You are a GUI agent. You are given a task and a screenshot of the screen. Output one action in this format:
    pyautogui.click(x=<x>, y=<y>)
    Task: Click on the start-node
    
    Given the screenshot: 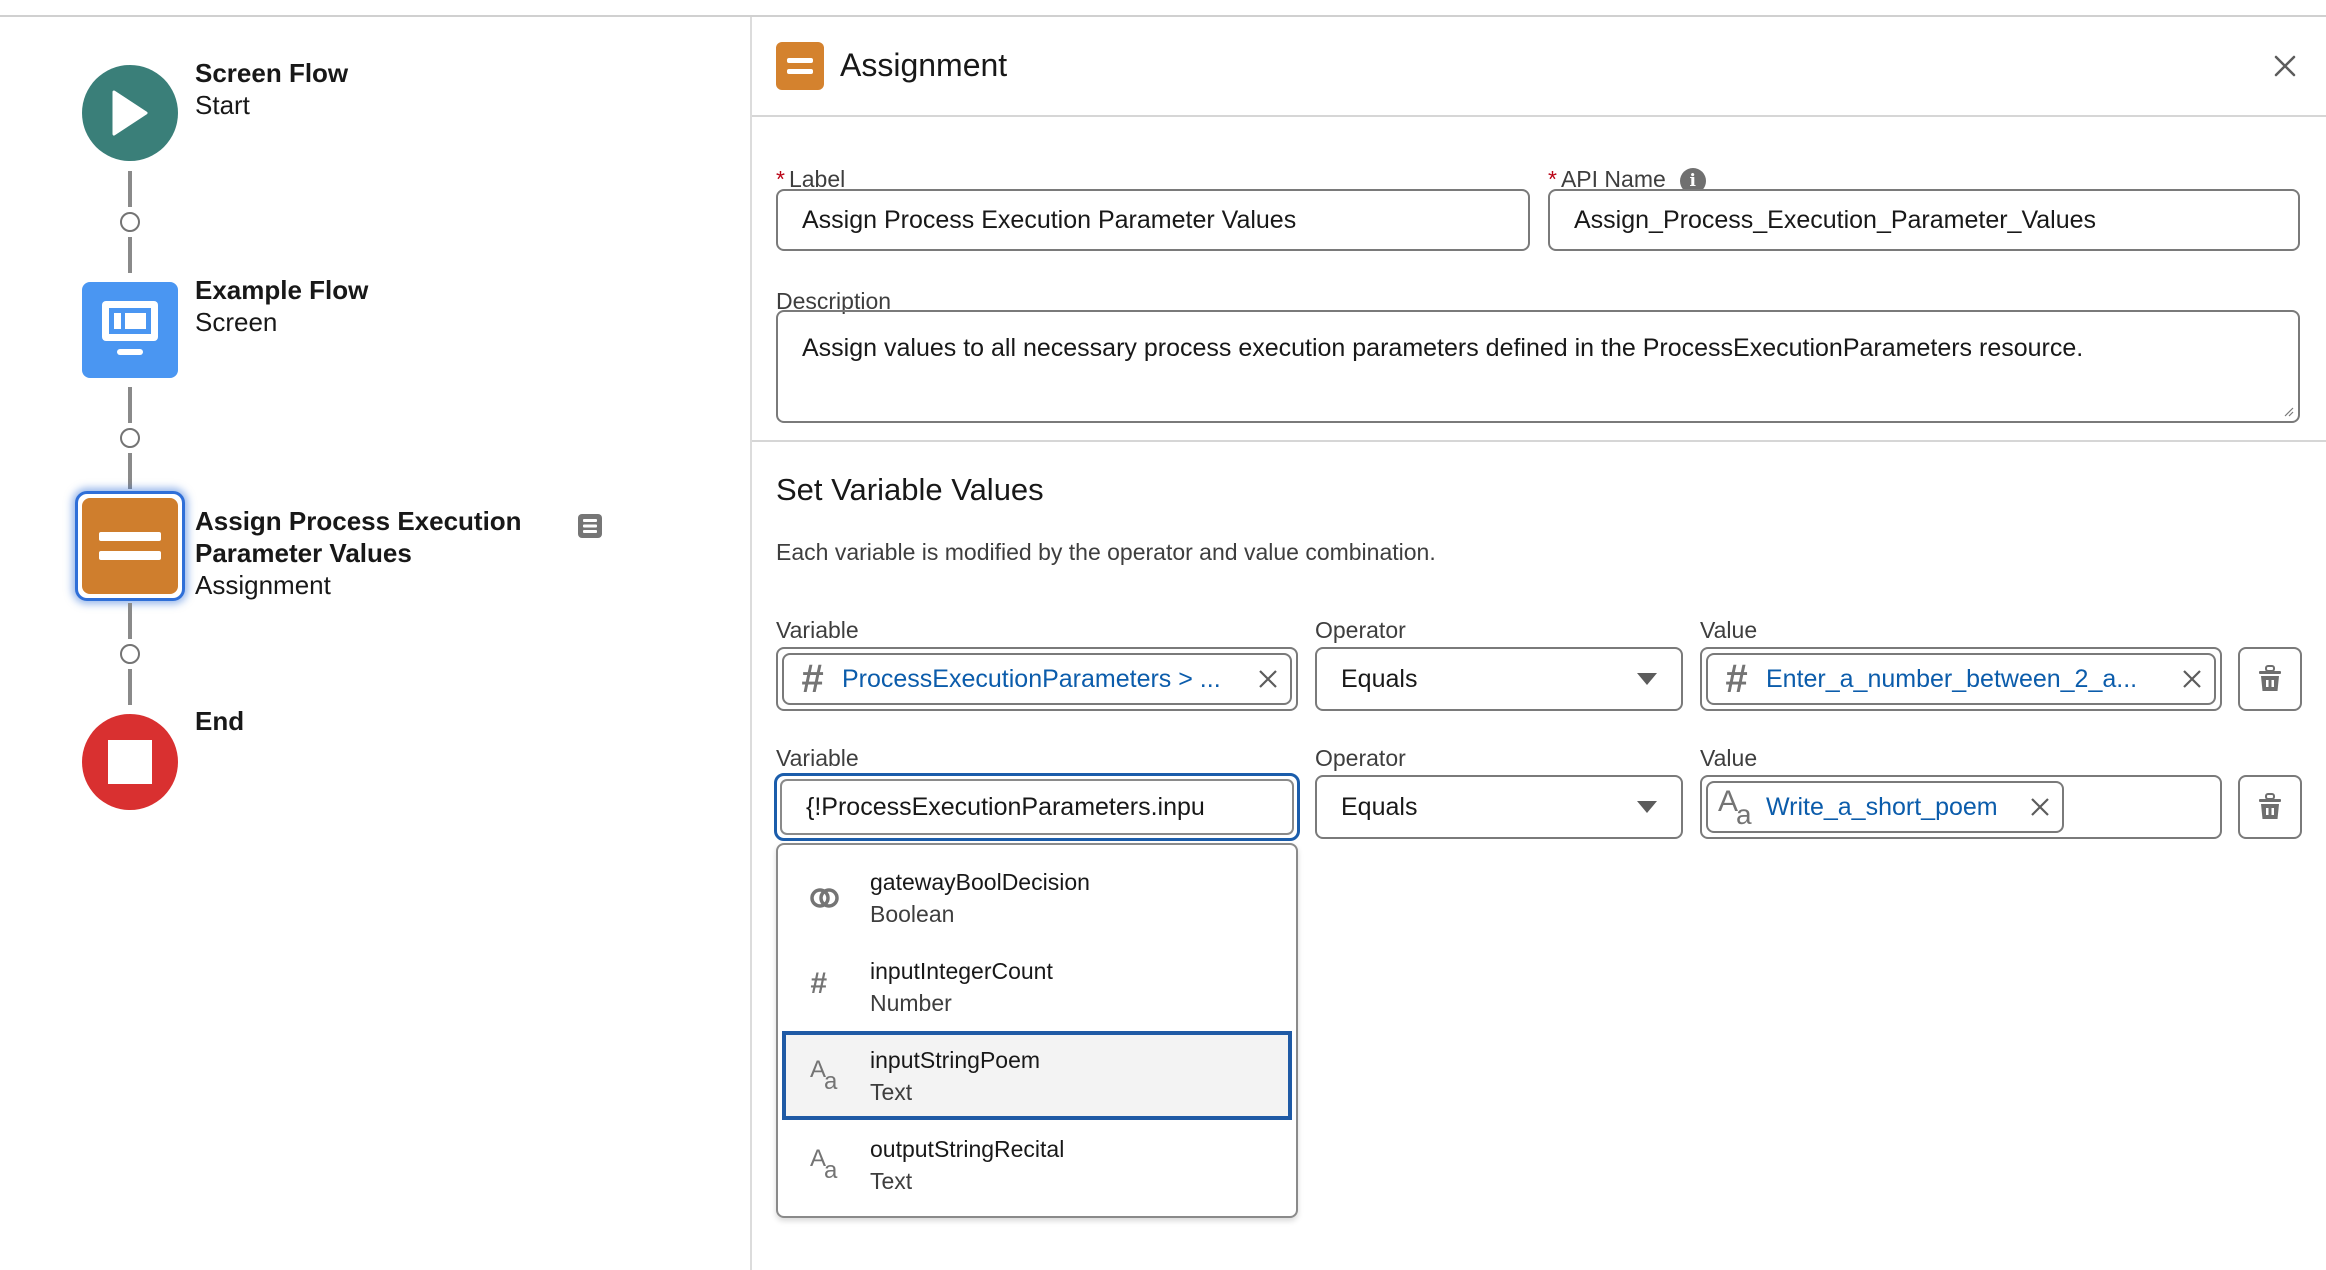 What is the action you would take?
    pyautogui.click(x=130, y=113)
    